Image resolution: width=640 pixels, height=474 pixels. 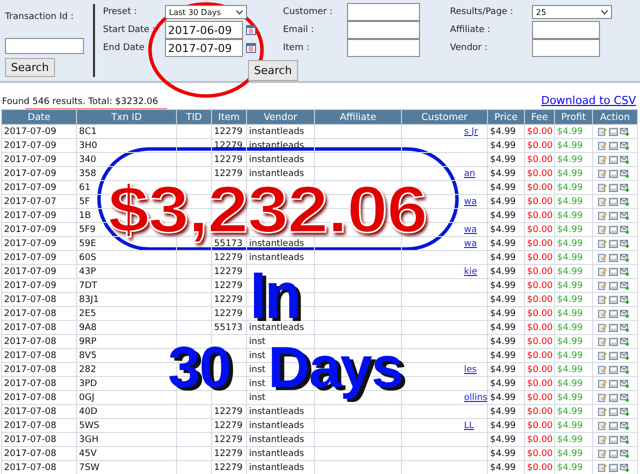 I want to click on table-cell: 12279, so click(x=228, y=425).